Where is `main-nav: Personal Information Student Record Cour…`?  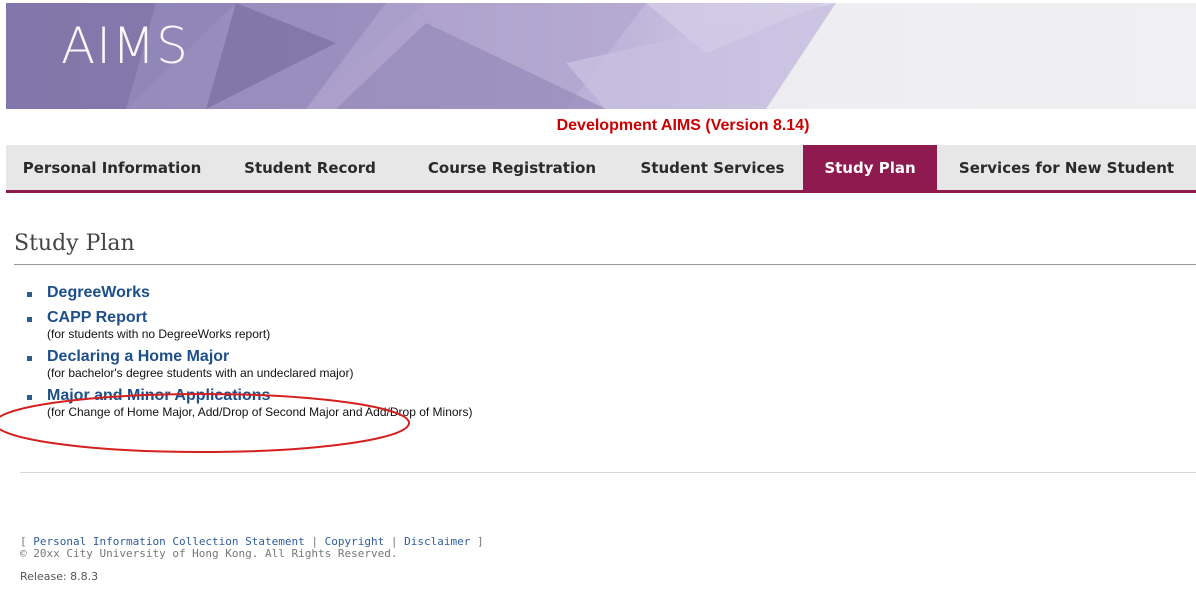
main-nav: Personal Information Student Record Cour… is located at coordinates (601, 169).